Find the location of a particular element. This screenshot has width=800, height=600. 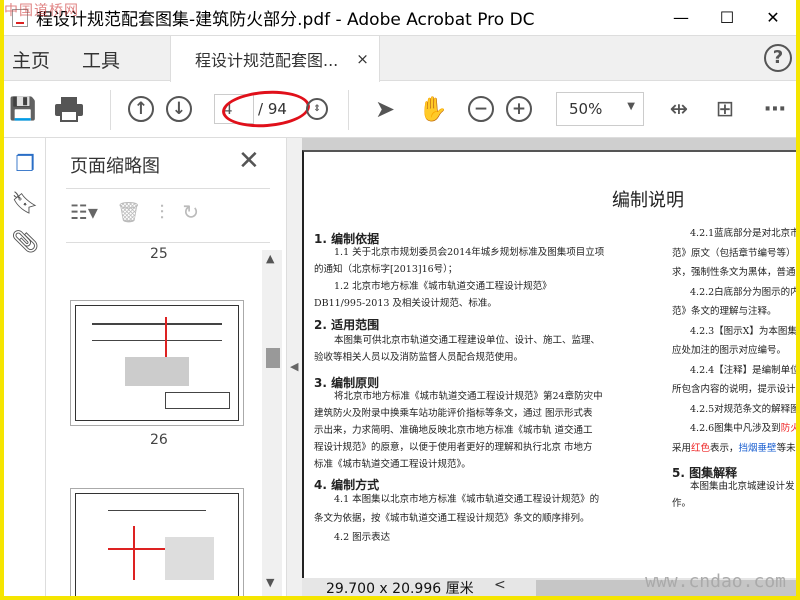

print-icon is located at coordinates (69, 109).